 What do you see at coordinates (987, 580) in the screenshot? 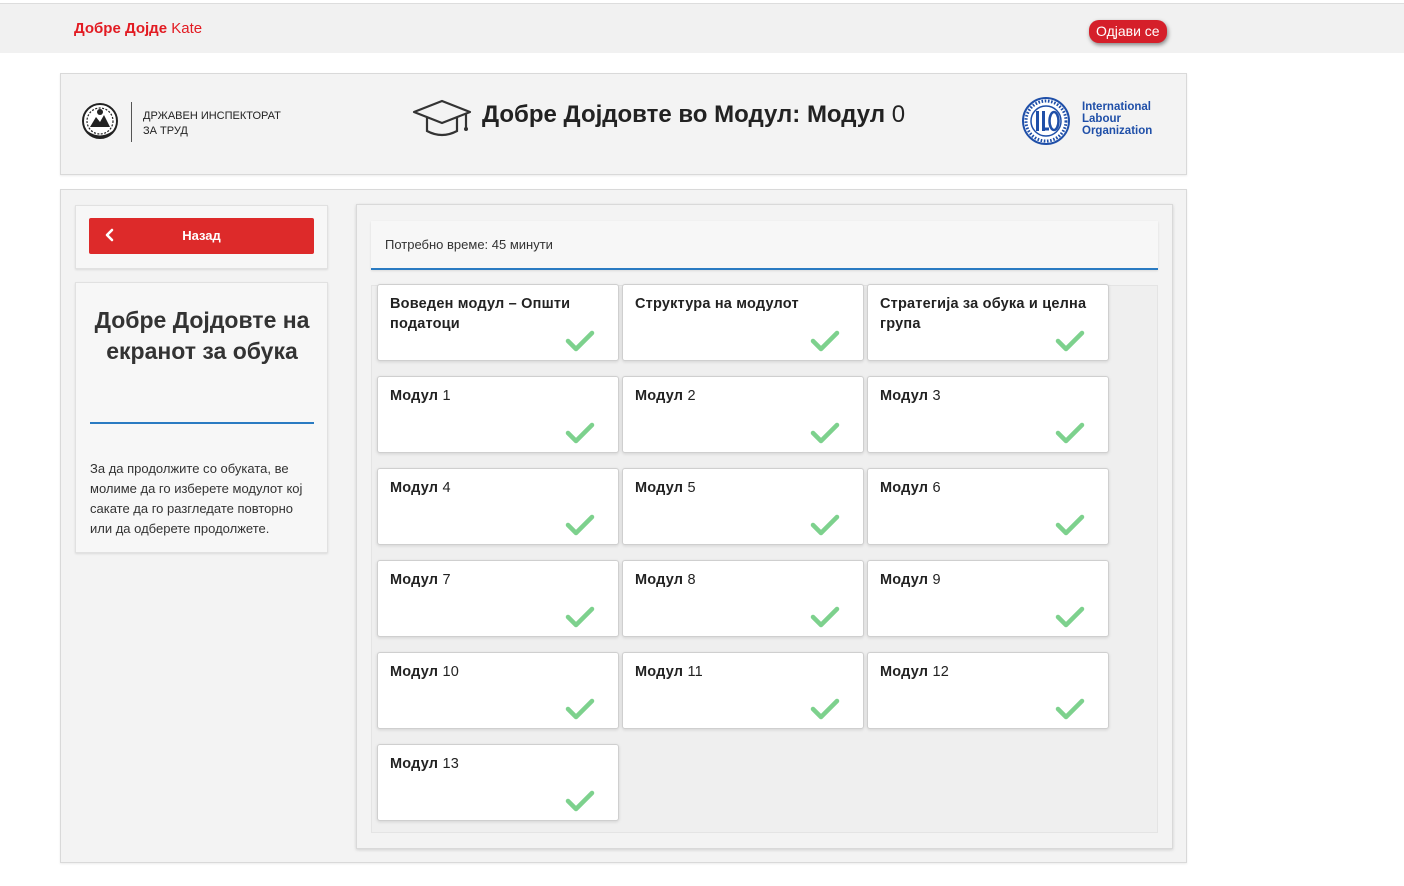
I see `module-tile-label: Модул 9` at bounding box center [987, 580].